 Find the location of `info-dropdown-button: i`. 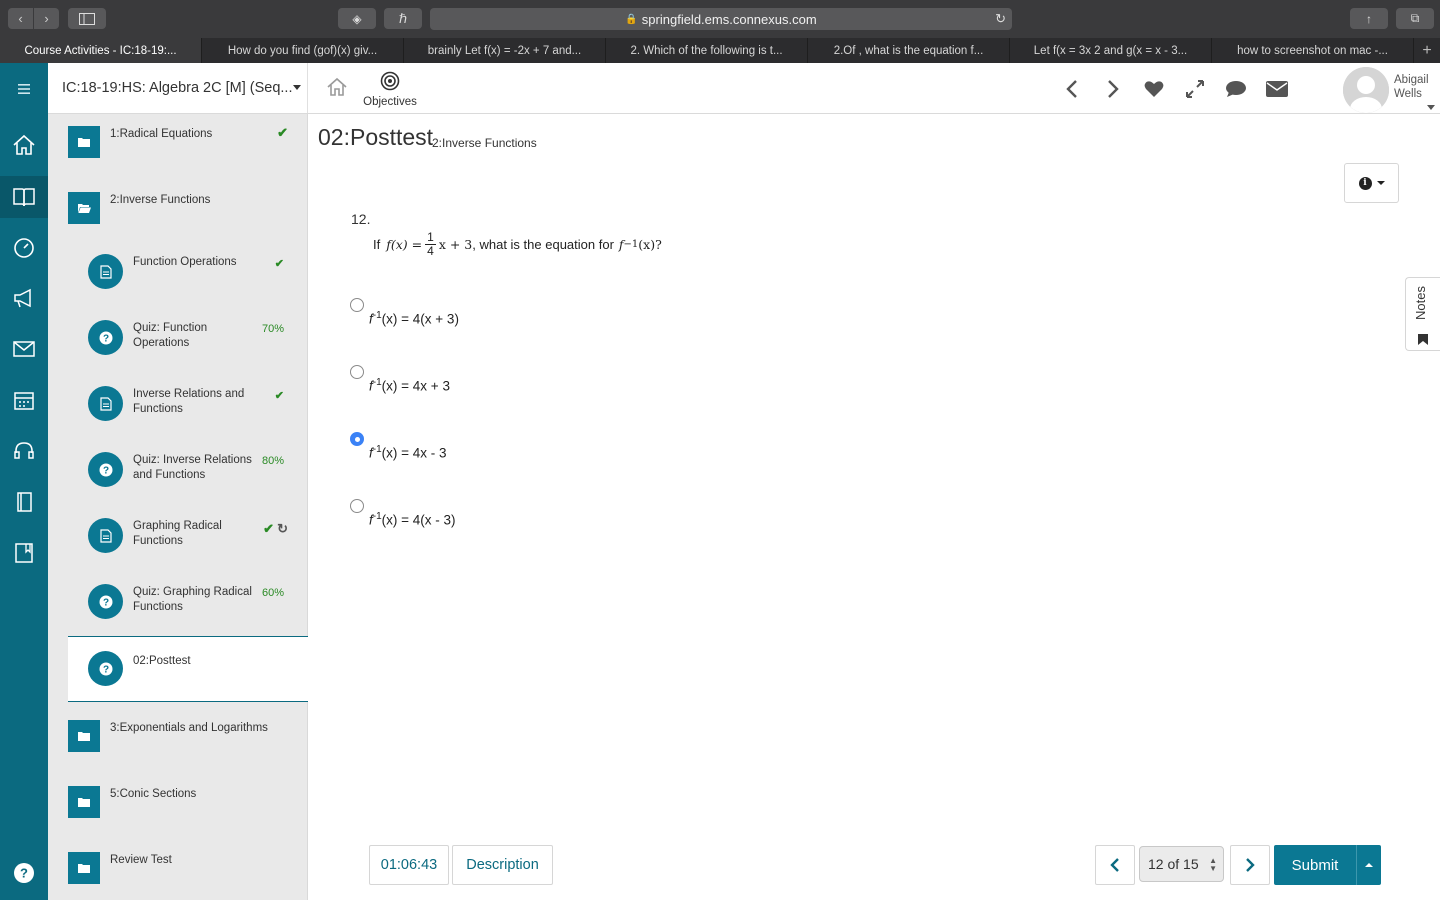

info-dropdown-button: i is located at coordinates (1371, 183).